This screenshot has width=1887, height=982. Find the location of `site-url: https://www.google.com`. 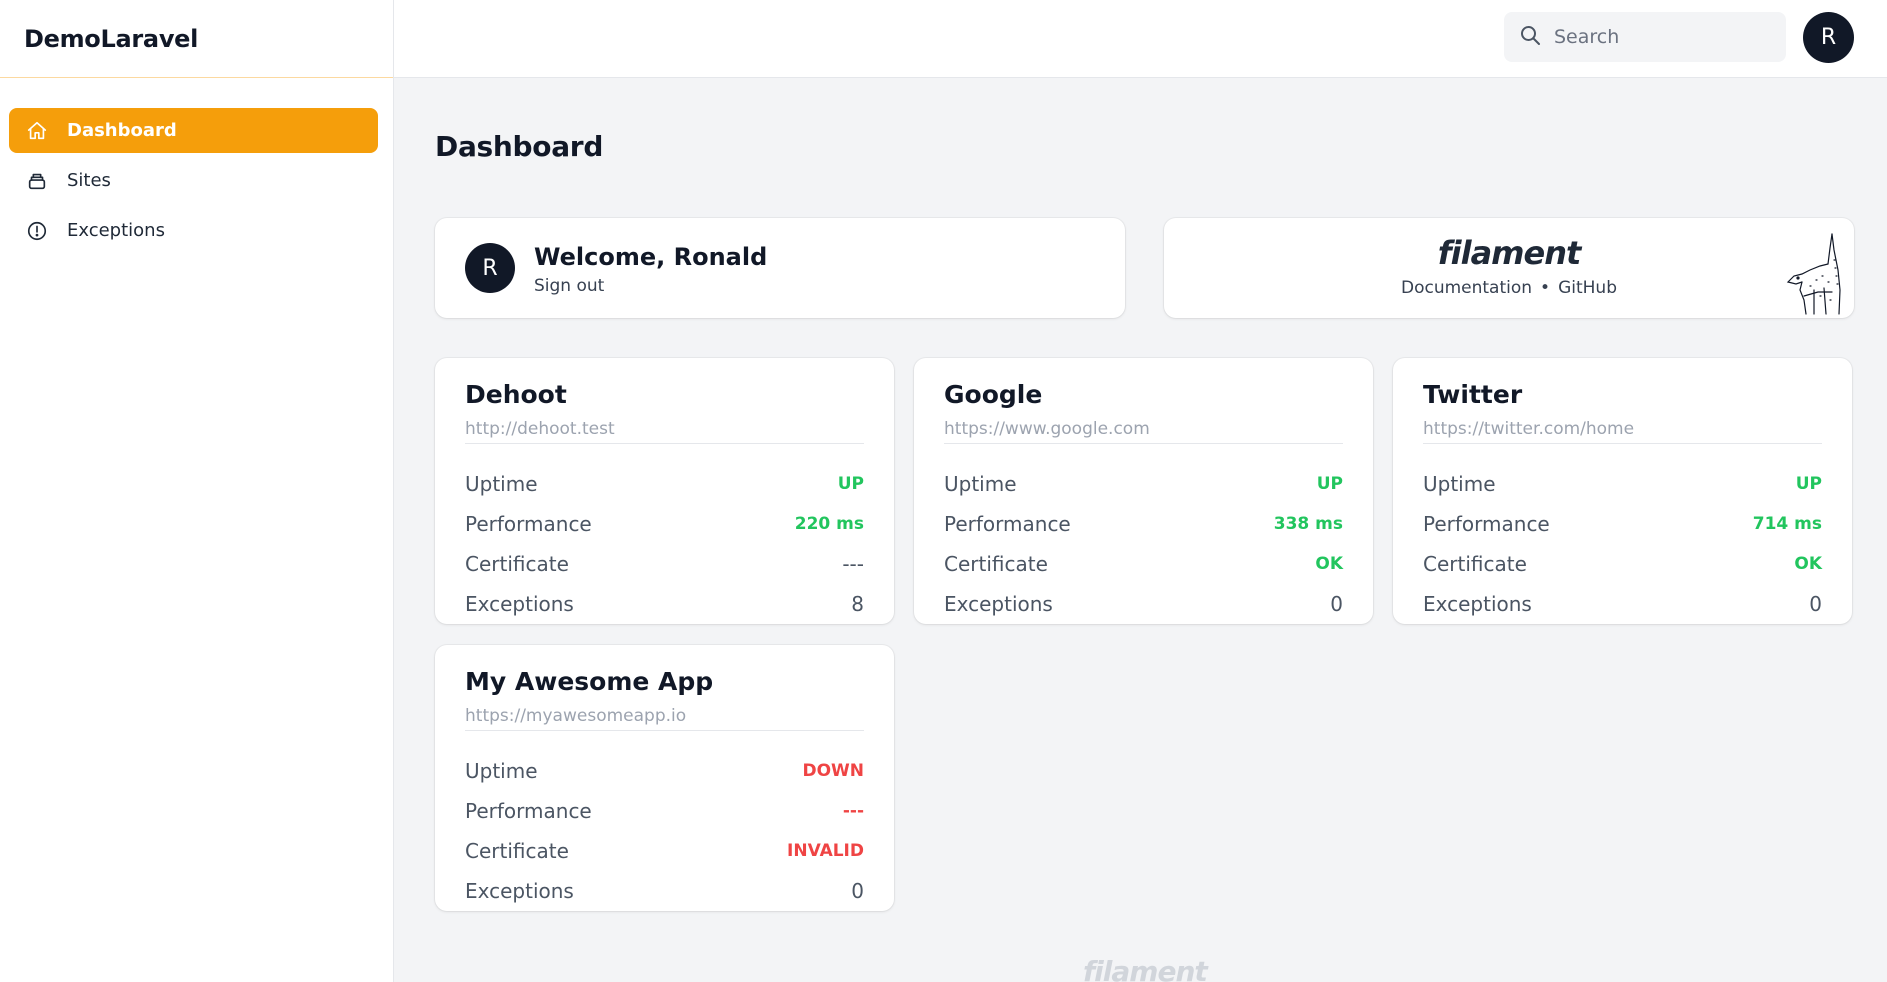

site-url: https://www.google.com is located at coordinates (1047, 429).